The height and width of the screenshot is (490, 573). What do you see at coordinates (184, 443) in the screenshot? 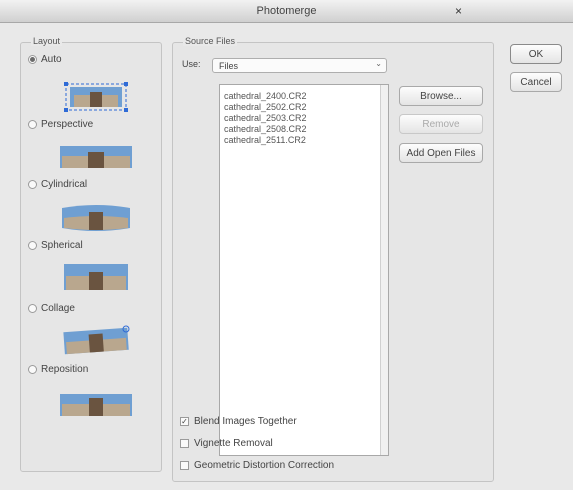
I see `vignette-removal-checkbox` at bounding box center [184, 443].